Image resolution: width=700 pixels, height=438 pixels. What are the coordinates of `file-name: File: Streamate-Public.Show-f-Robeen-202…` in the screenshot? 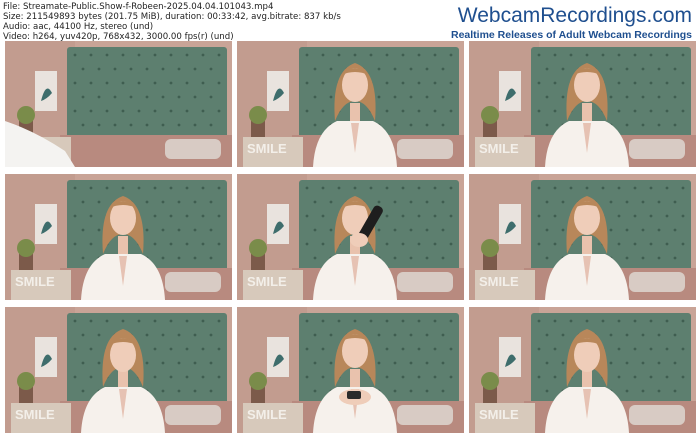 It's located at (138, 7).